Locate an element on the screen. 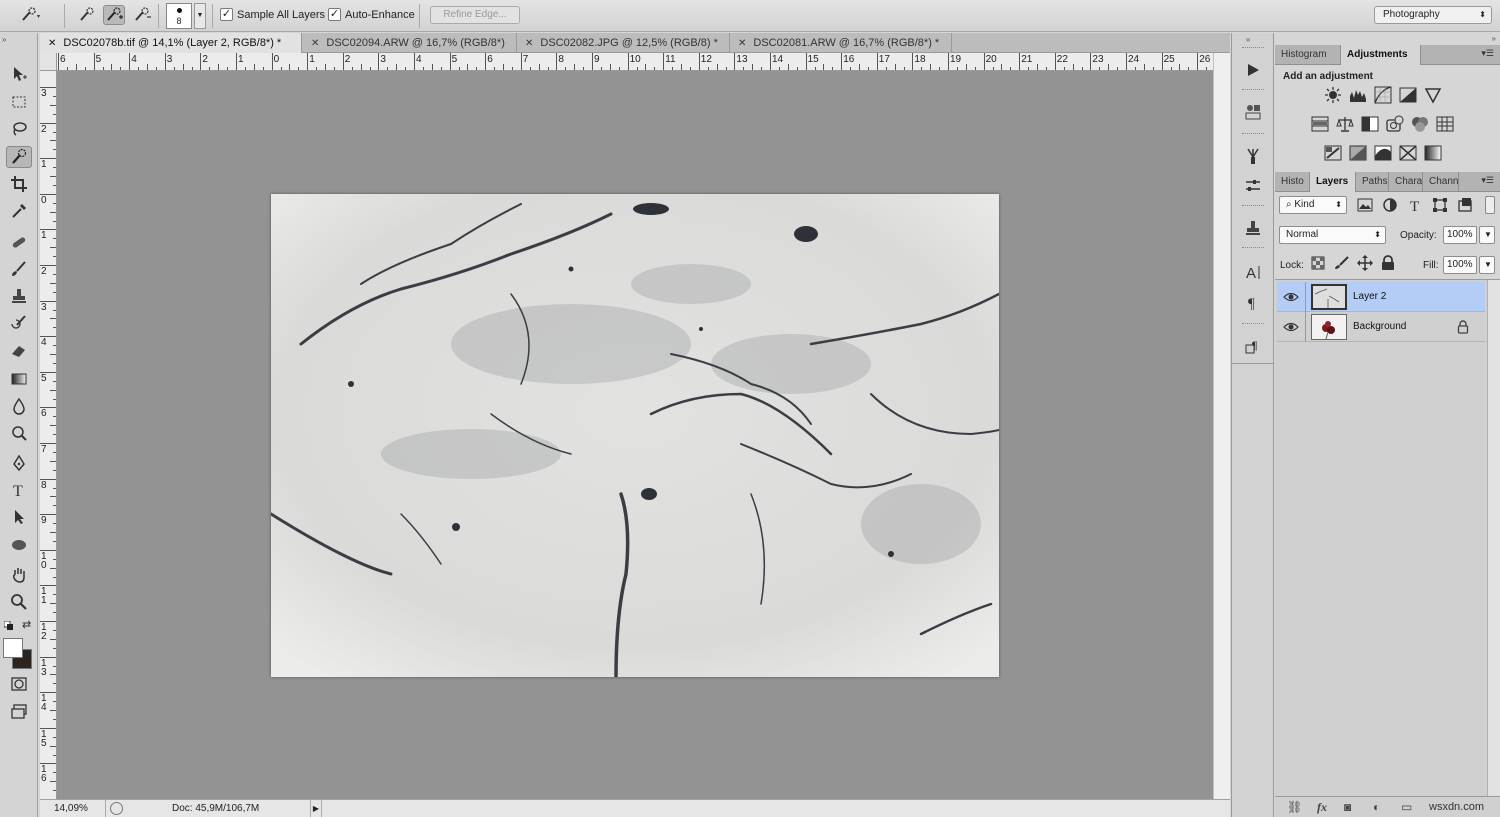 The image size is (1500, 817). collapse-panels-icon: » is located at coordinates (1494, 38).